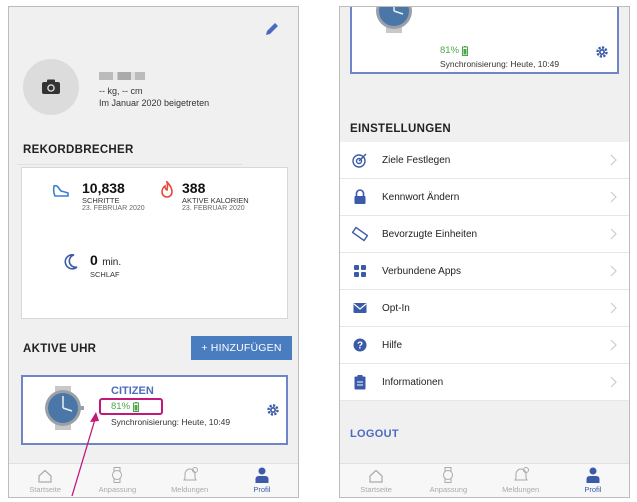 This screenshot has height=502, width=637. Describe the element at coordinates (122, 76) in the screenshot. I see `blurred-username` at that location.